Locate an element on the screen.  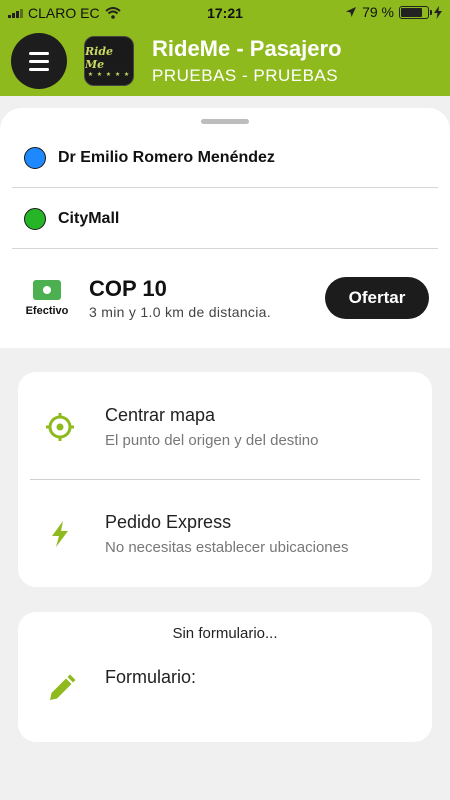
payment-method-label: Efectivo is located at coordinates (47, 311).